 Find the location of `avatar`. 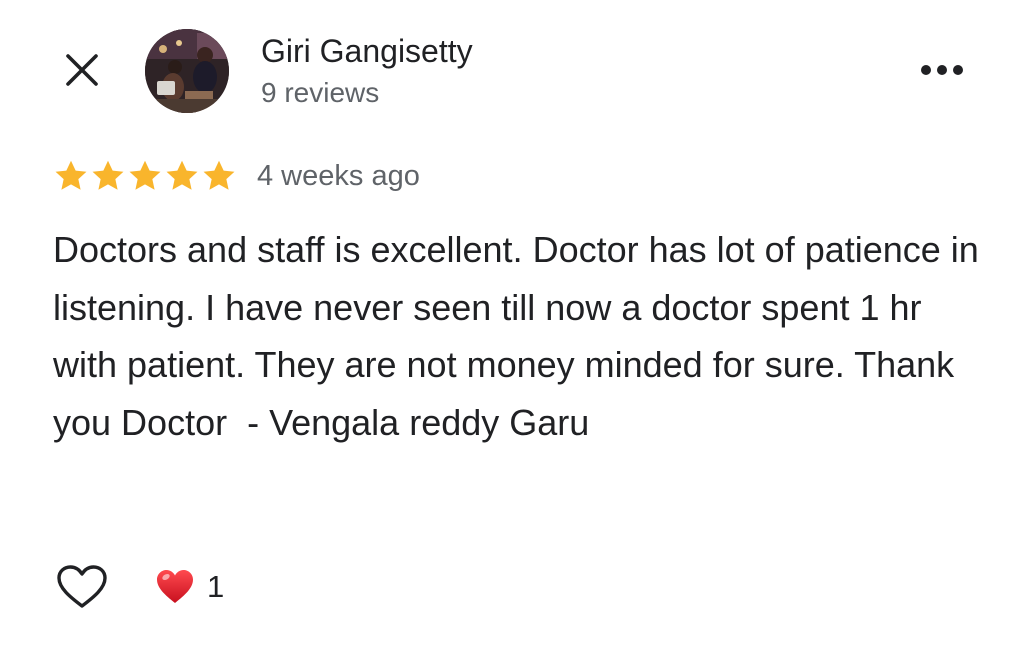

avatar is located at coordinates (187, 71).